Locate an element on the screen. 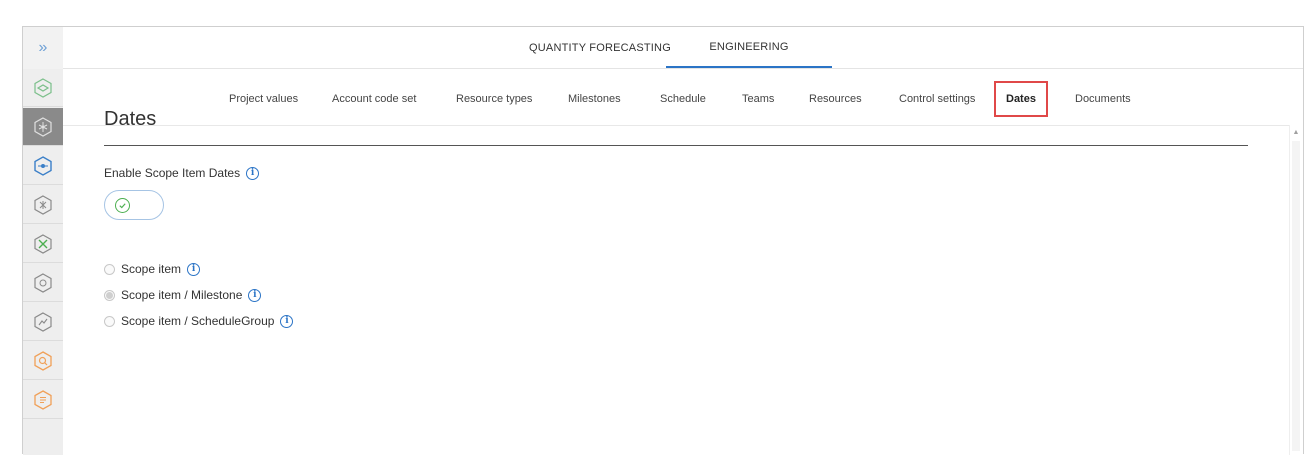  sidebar-item-list is located at coordinates (43, 400).